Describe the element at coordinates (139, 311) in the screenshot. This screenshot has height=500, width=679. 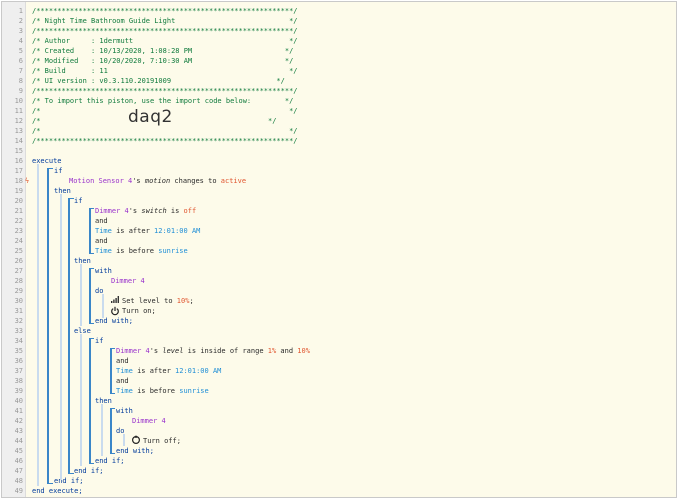
I see `action-turn-on: Turn on;` at that location.